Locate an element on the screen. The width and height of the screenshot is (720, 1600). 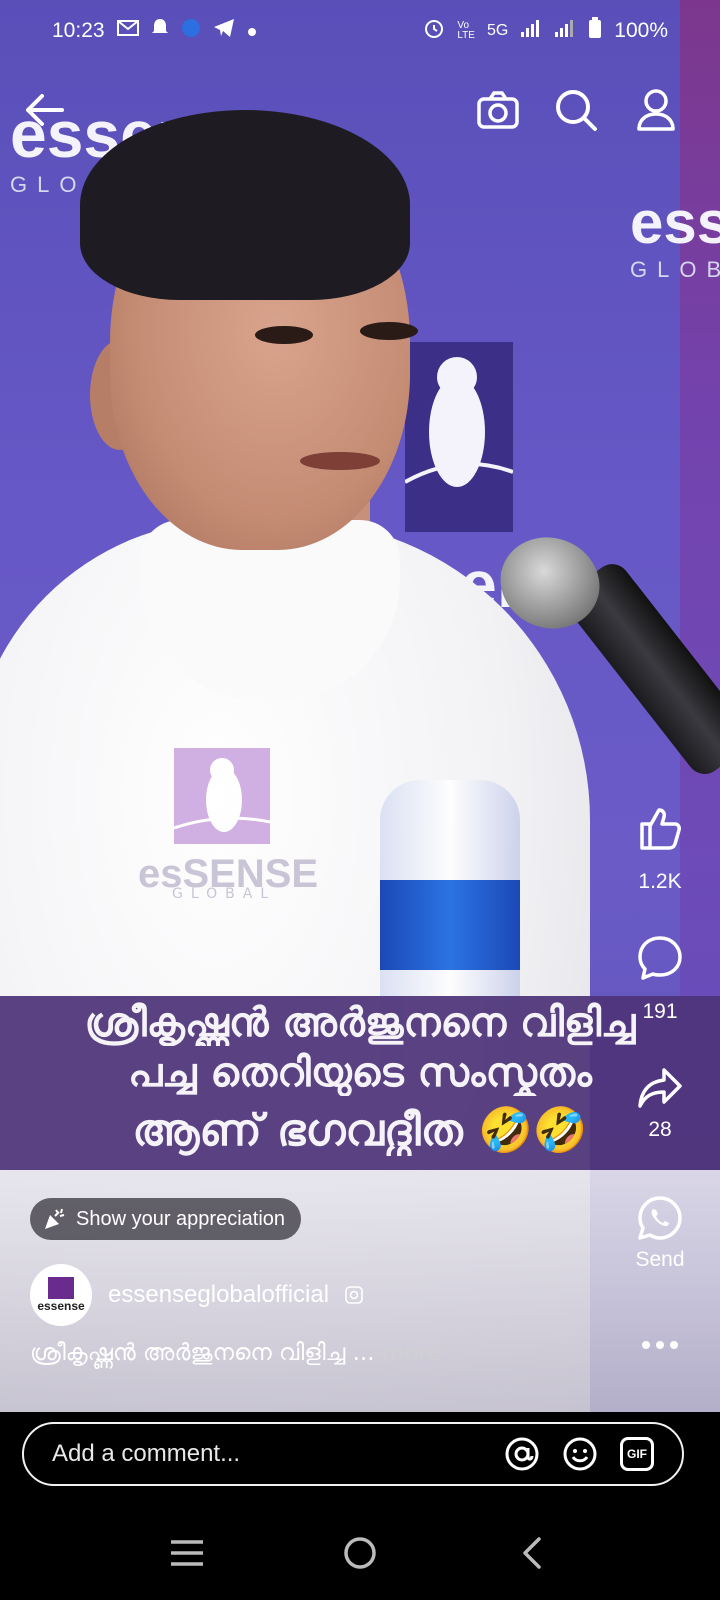
notification-bell-icon is located at coordinates (160, 31).